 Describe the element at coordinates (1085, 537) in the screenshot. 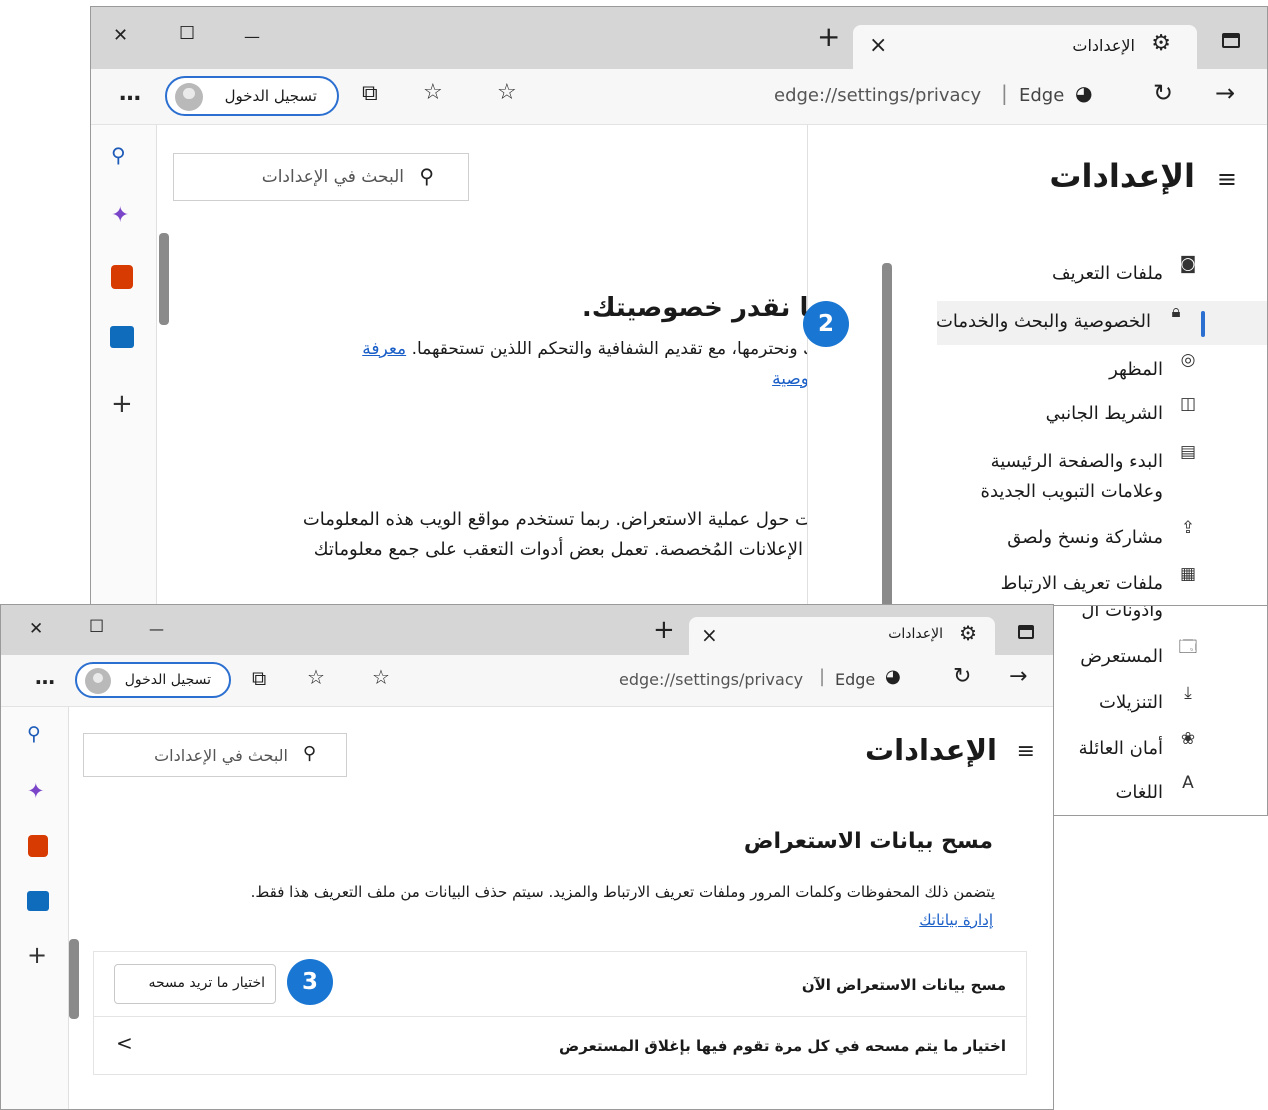

I see `nav-label: مشاركة ونسخ ولصق` at that location.